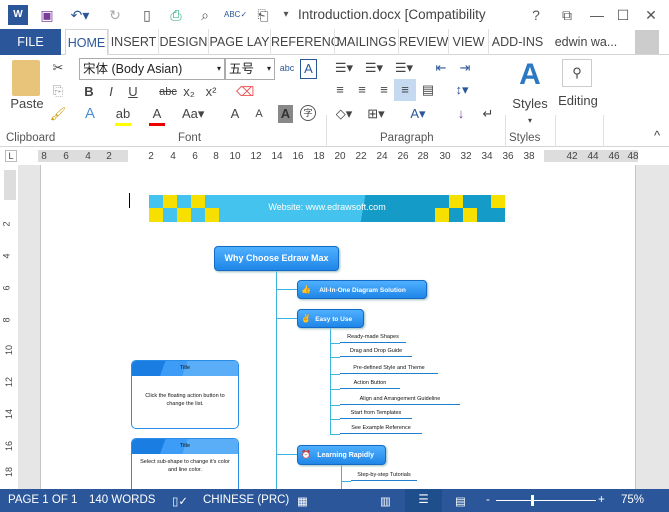 The image size is (669, 512). What do you see at coordinates (147, 15) in the screenshot?
I see `new-document-icon: ▯` at bounding box center [147, 15].